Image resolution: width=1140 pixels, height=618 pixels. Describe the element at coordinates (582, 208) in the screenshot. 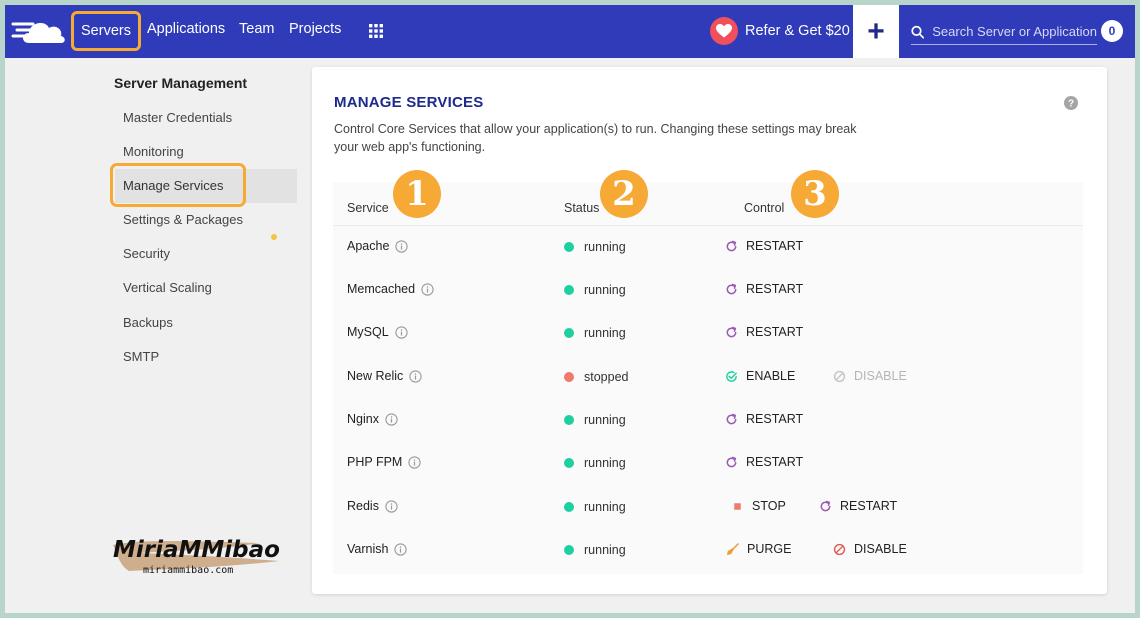

I see `column-header-status: Status` at that location.